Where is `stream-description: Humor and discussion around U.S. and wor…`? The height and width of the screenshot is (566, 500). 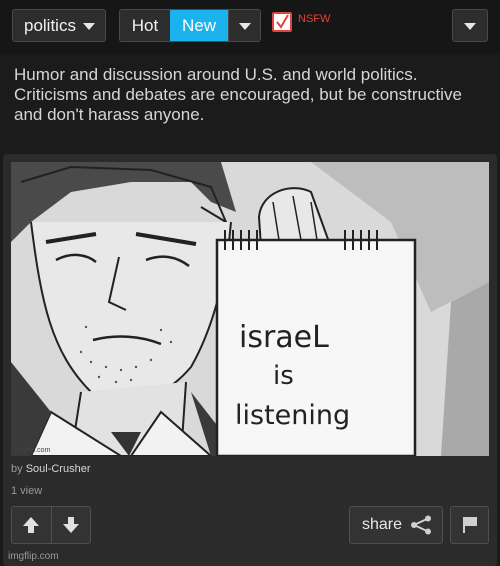
stream-description: Humor and discussion around U.S. and wor… is located at coordinates (238, 94).